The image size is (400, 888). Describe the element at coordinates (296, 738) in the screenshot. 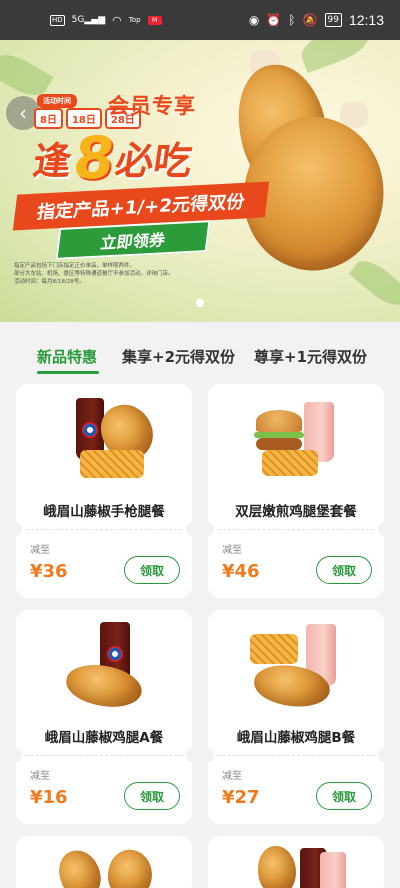

I see `product-name: 峨眉山藤椒鸡腿B餐` at that location.